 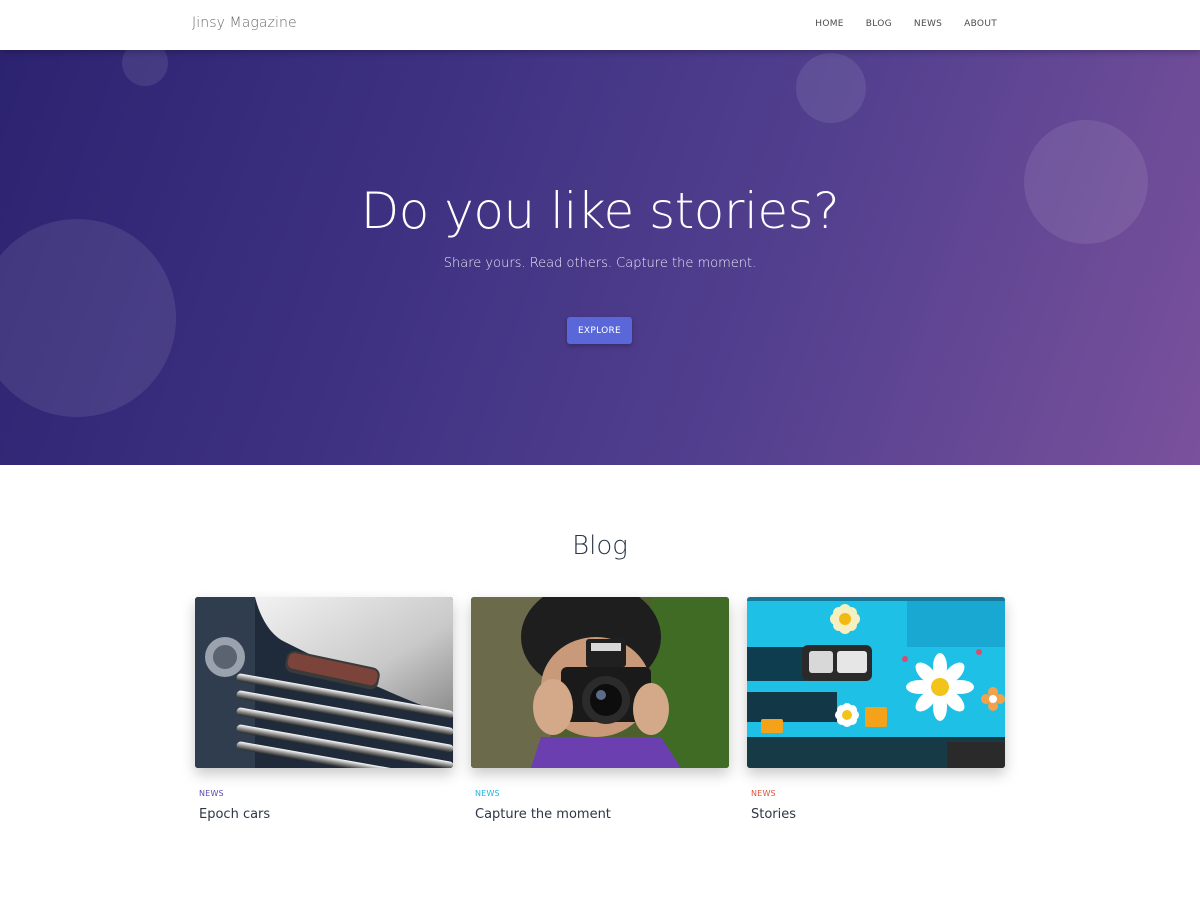 What do you see at coordinates (600, 25) in the screenshot?
I see `navbar: Jinsy Magazine HOME BLOG NEWS ABOUT` at bounding box center [600, 25].